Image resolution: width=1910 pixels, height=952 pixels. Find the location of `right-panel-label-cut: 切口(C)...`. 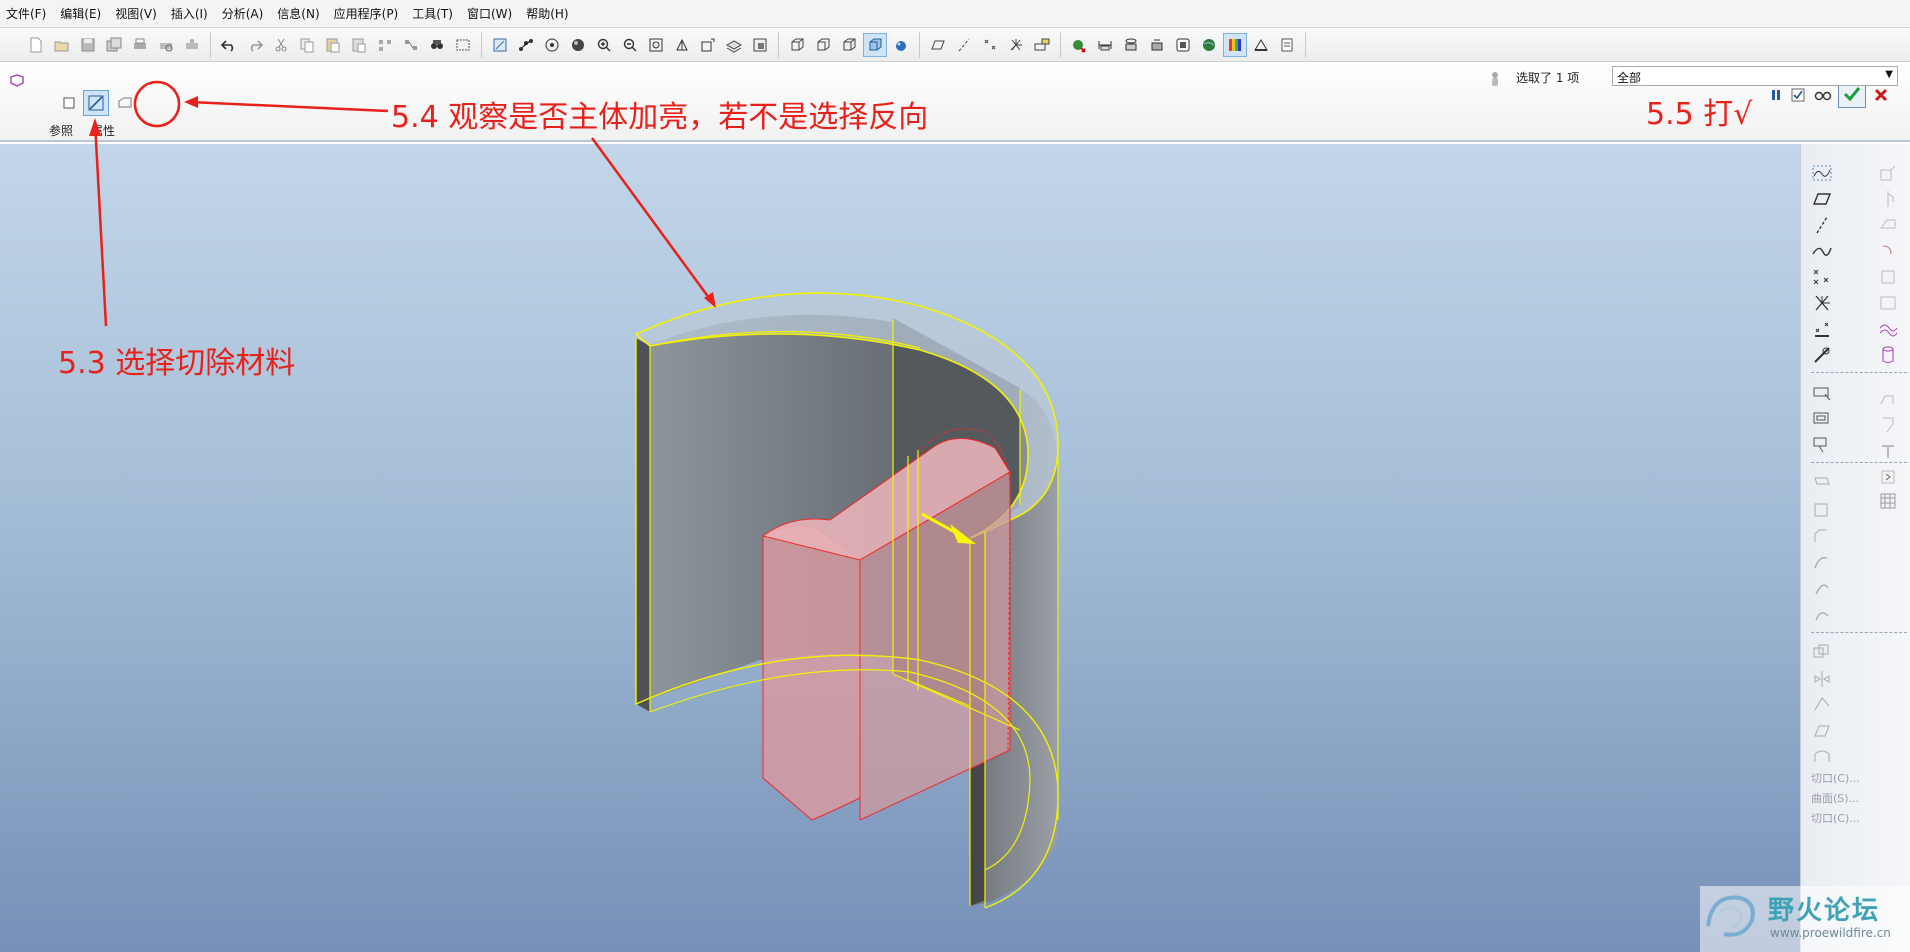

right-panel-label-cut: 切口(C)... is located at coordinates (1835, 778).